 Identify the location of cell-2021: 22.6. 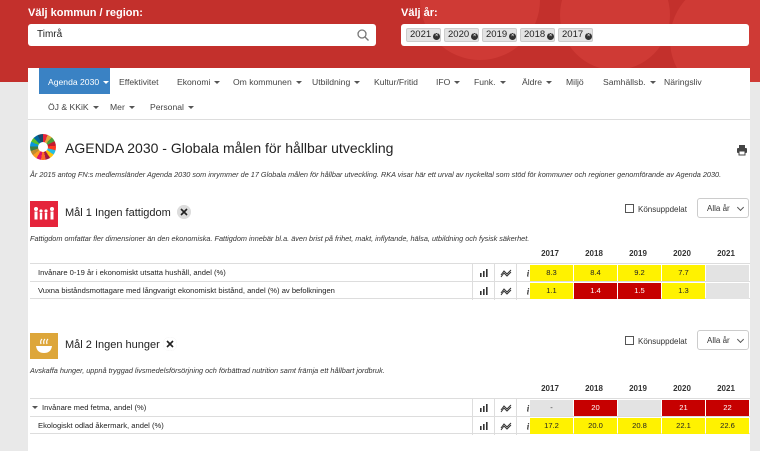
(727, 426).